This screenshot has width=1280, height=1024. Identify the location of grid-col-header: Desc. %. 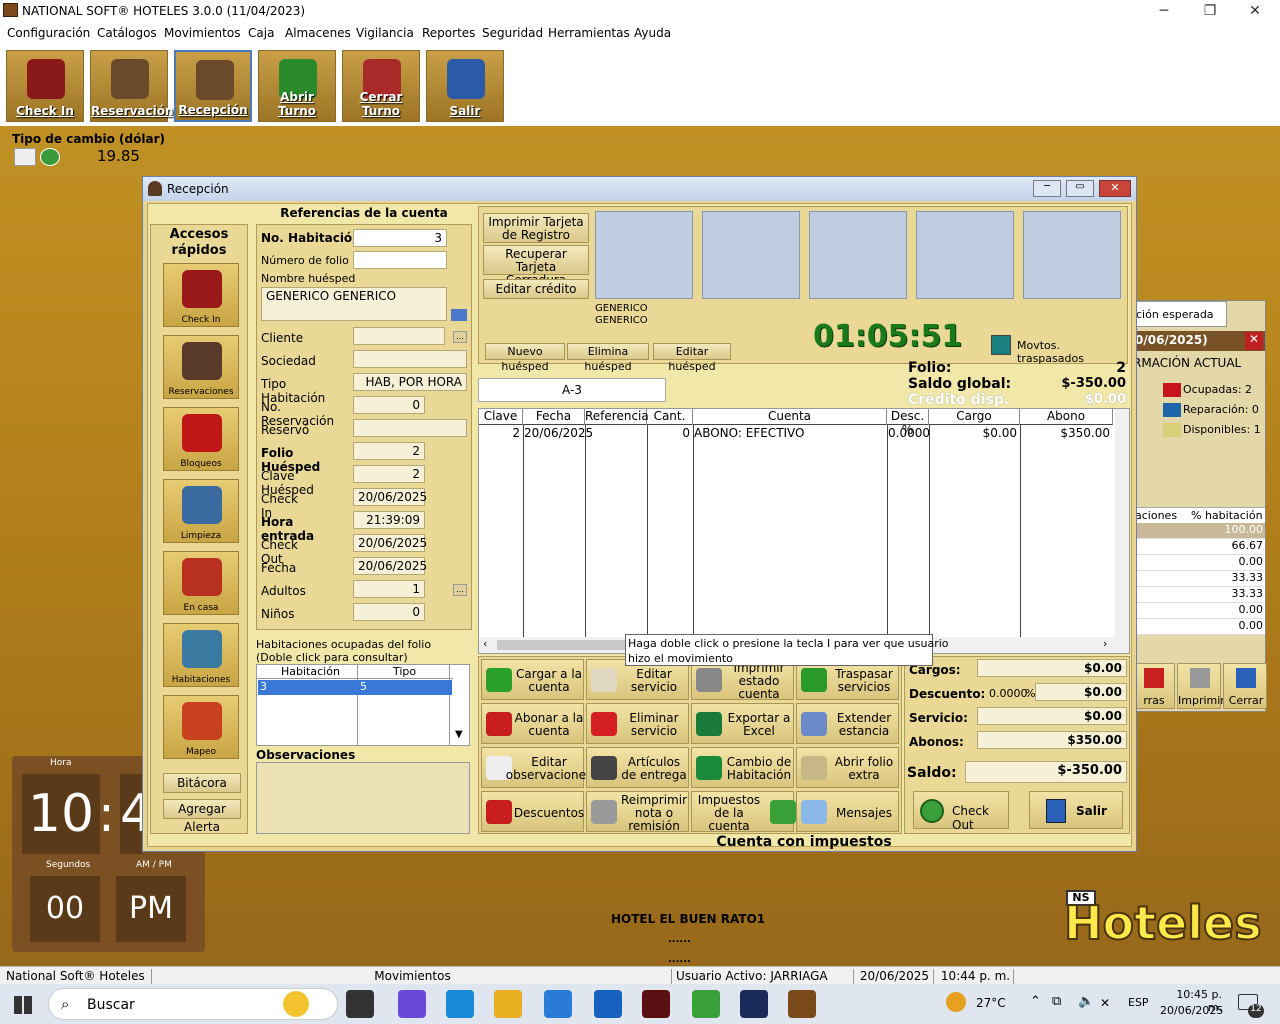
(908, 423).